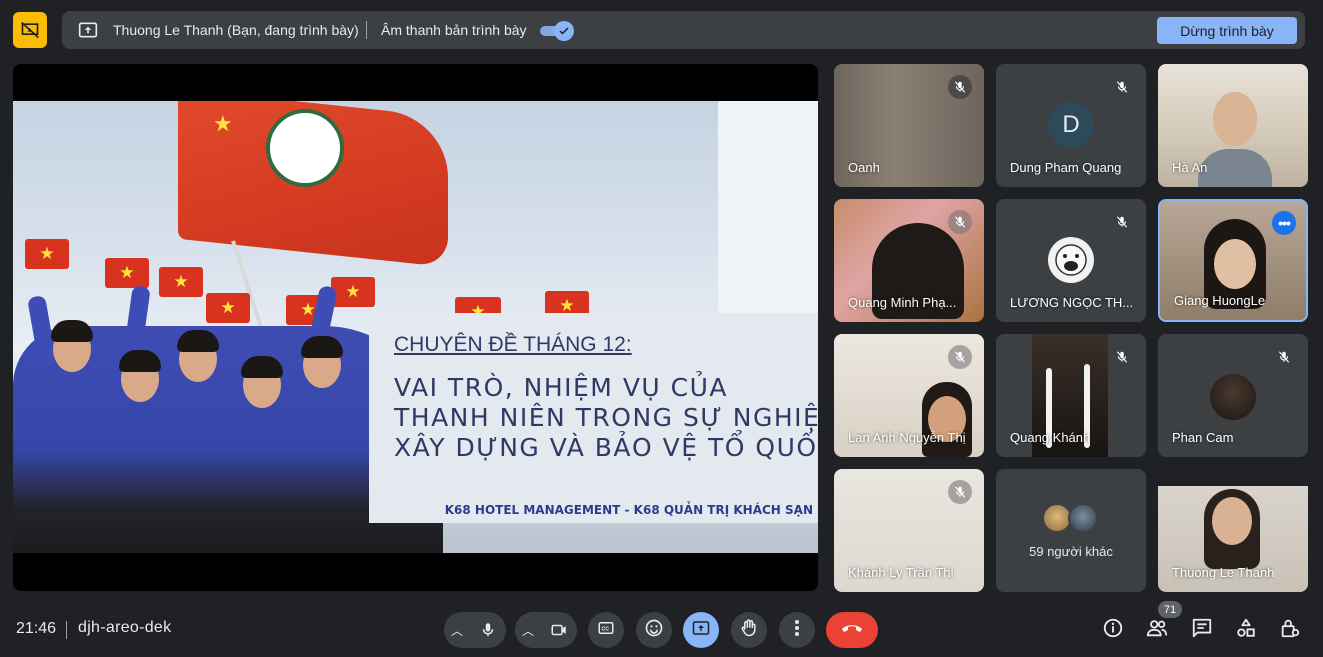 The image size is (1323, 657). Describe the element at coordinates (30, 30) in the screenshot. I see `present-off-icon` at that location.